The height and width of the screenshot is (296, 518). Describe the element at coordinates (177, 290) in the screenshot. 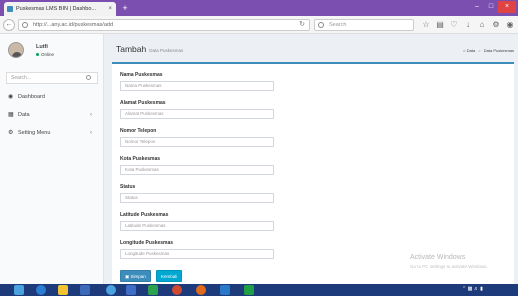

I see `app-icon-orange` at that location.